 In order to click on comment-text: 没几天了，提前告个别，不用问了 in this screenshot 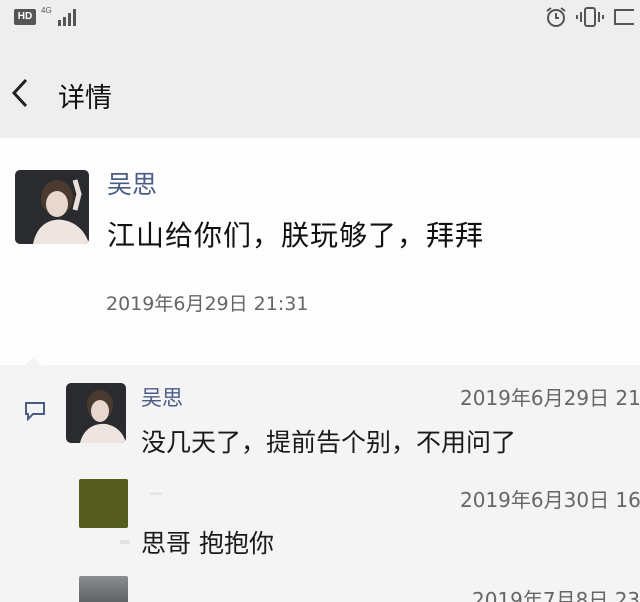, I will do `click(329, 442)`.